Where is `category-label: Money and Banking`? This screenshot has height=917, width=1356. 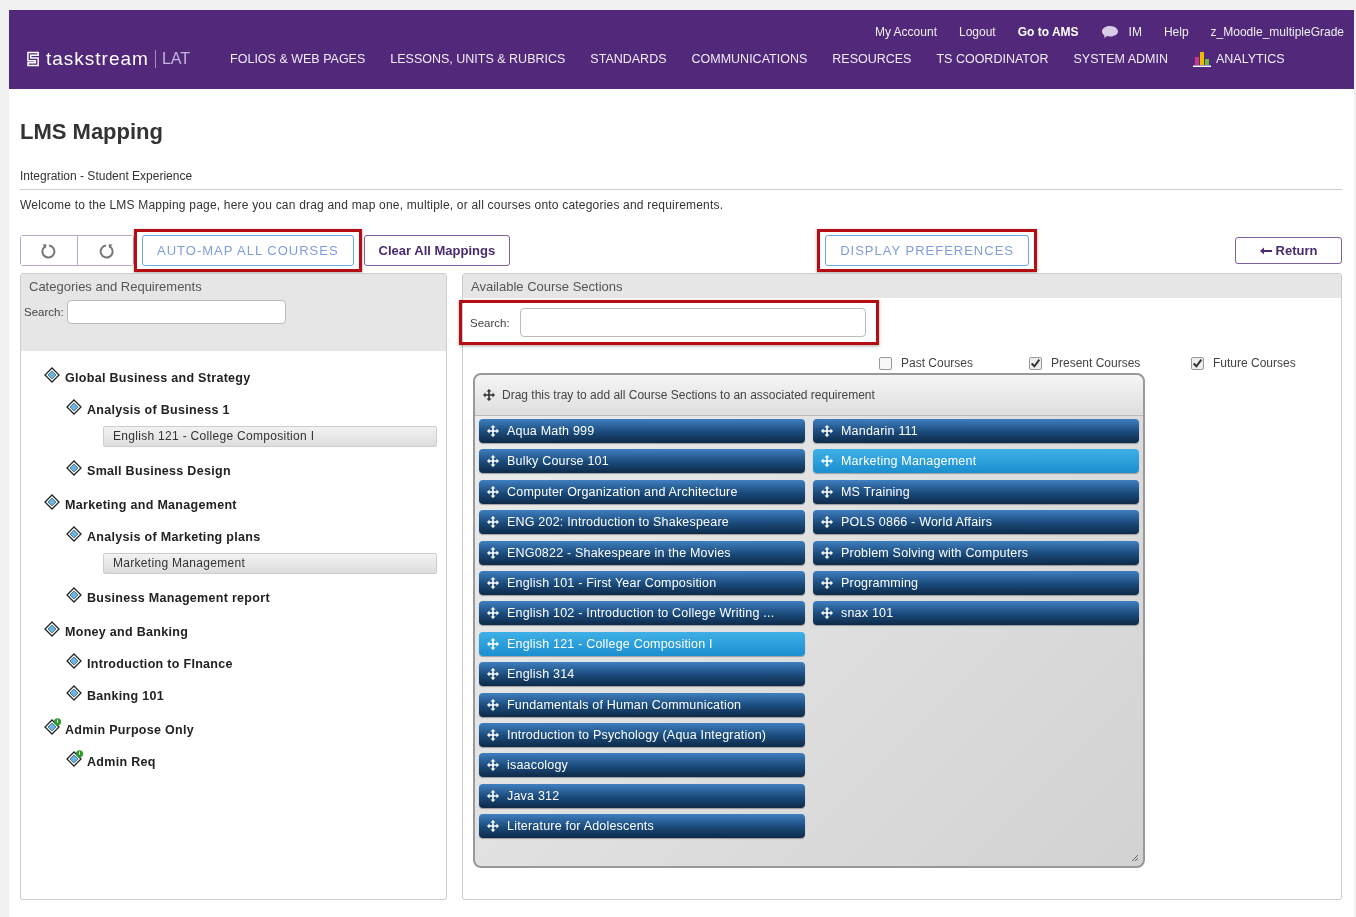 category-label: Money and Banking is located at coordinates (127, 632).